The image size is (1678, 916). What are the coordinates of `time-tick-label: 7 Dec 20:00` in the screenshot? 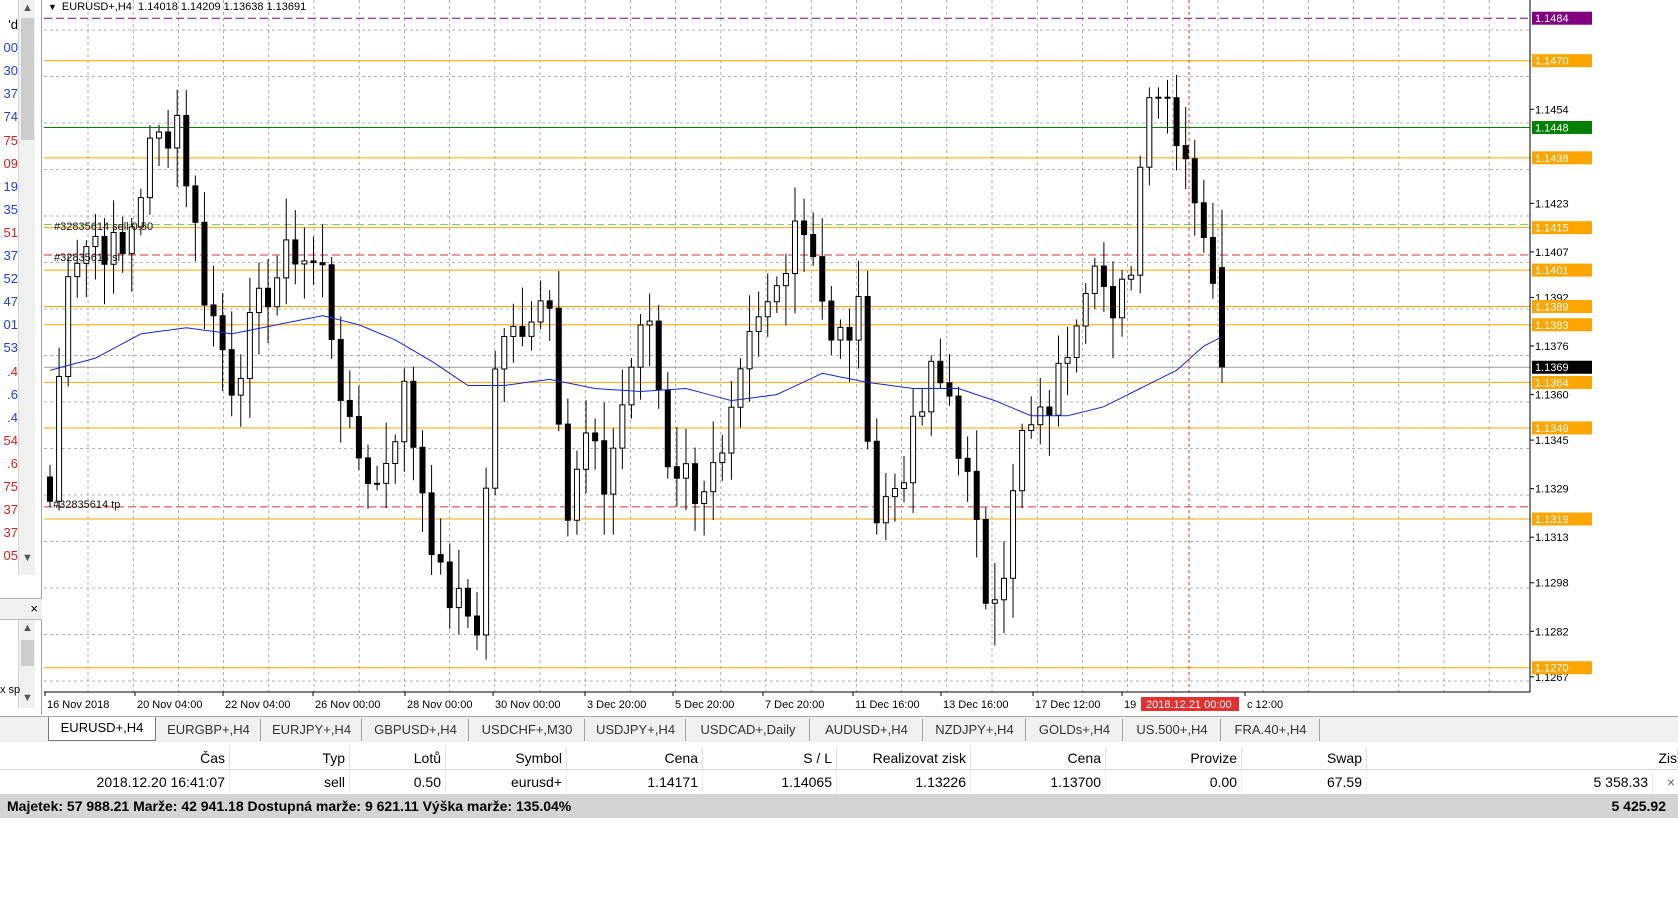 It's located at (794, 705).